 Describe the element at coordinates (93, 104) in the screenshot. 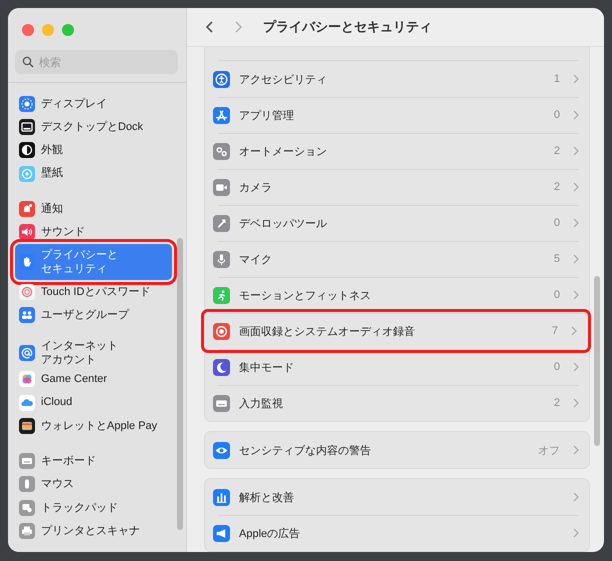

I see `sidebar-item: ディスプレイ` at that location.